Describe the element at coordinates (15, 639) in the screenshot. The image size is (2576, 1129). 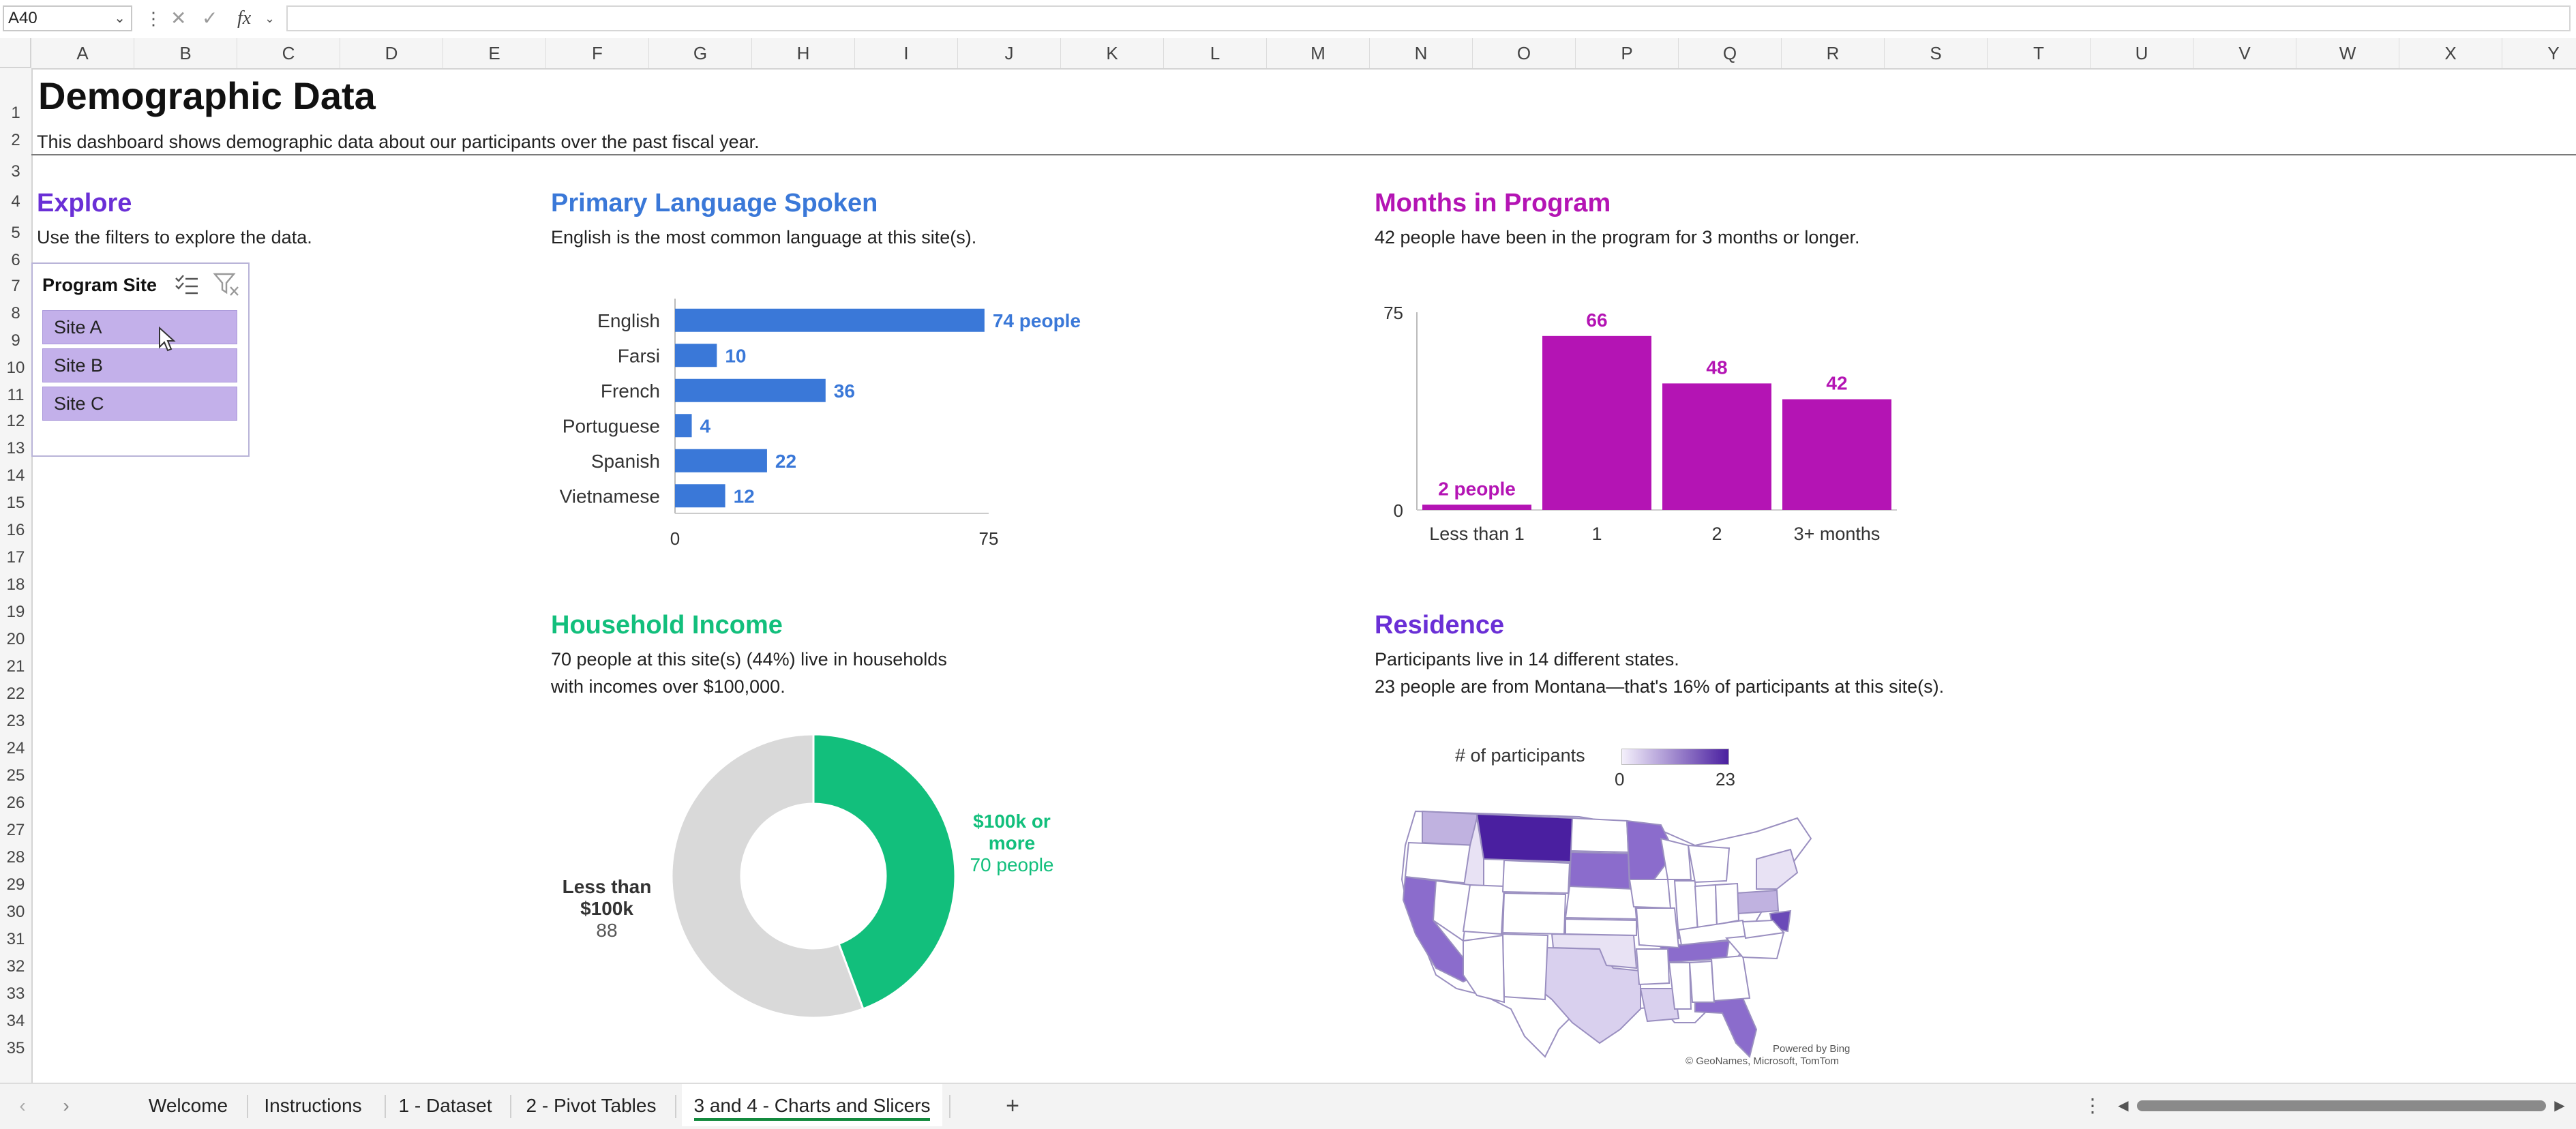
I see `row-header: 20` at that location.